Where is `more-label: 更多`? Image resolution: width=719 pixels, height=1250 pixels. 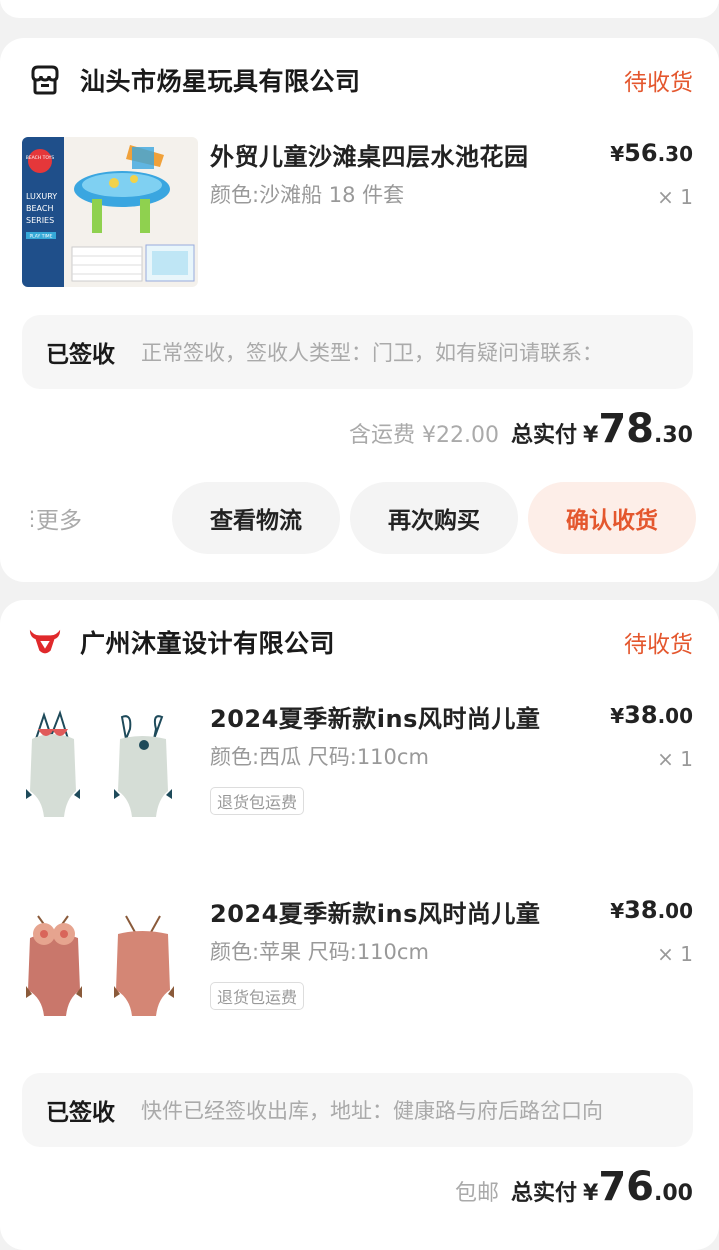
more-label: 更多 is located at coordinates (59, 521).